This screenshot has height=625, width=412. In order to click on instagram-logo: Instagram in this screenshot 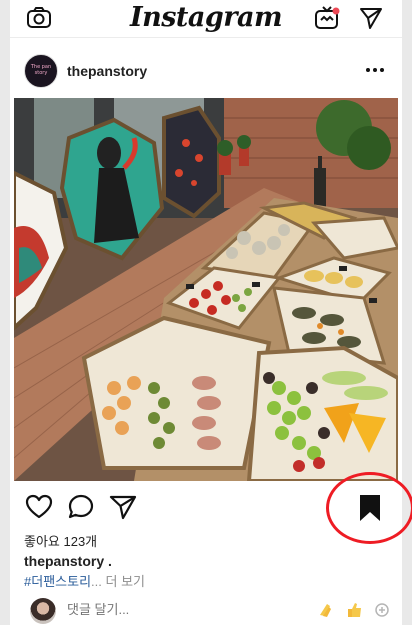, I will do `click(206, 17)`.